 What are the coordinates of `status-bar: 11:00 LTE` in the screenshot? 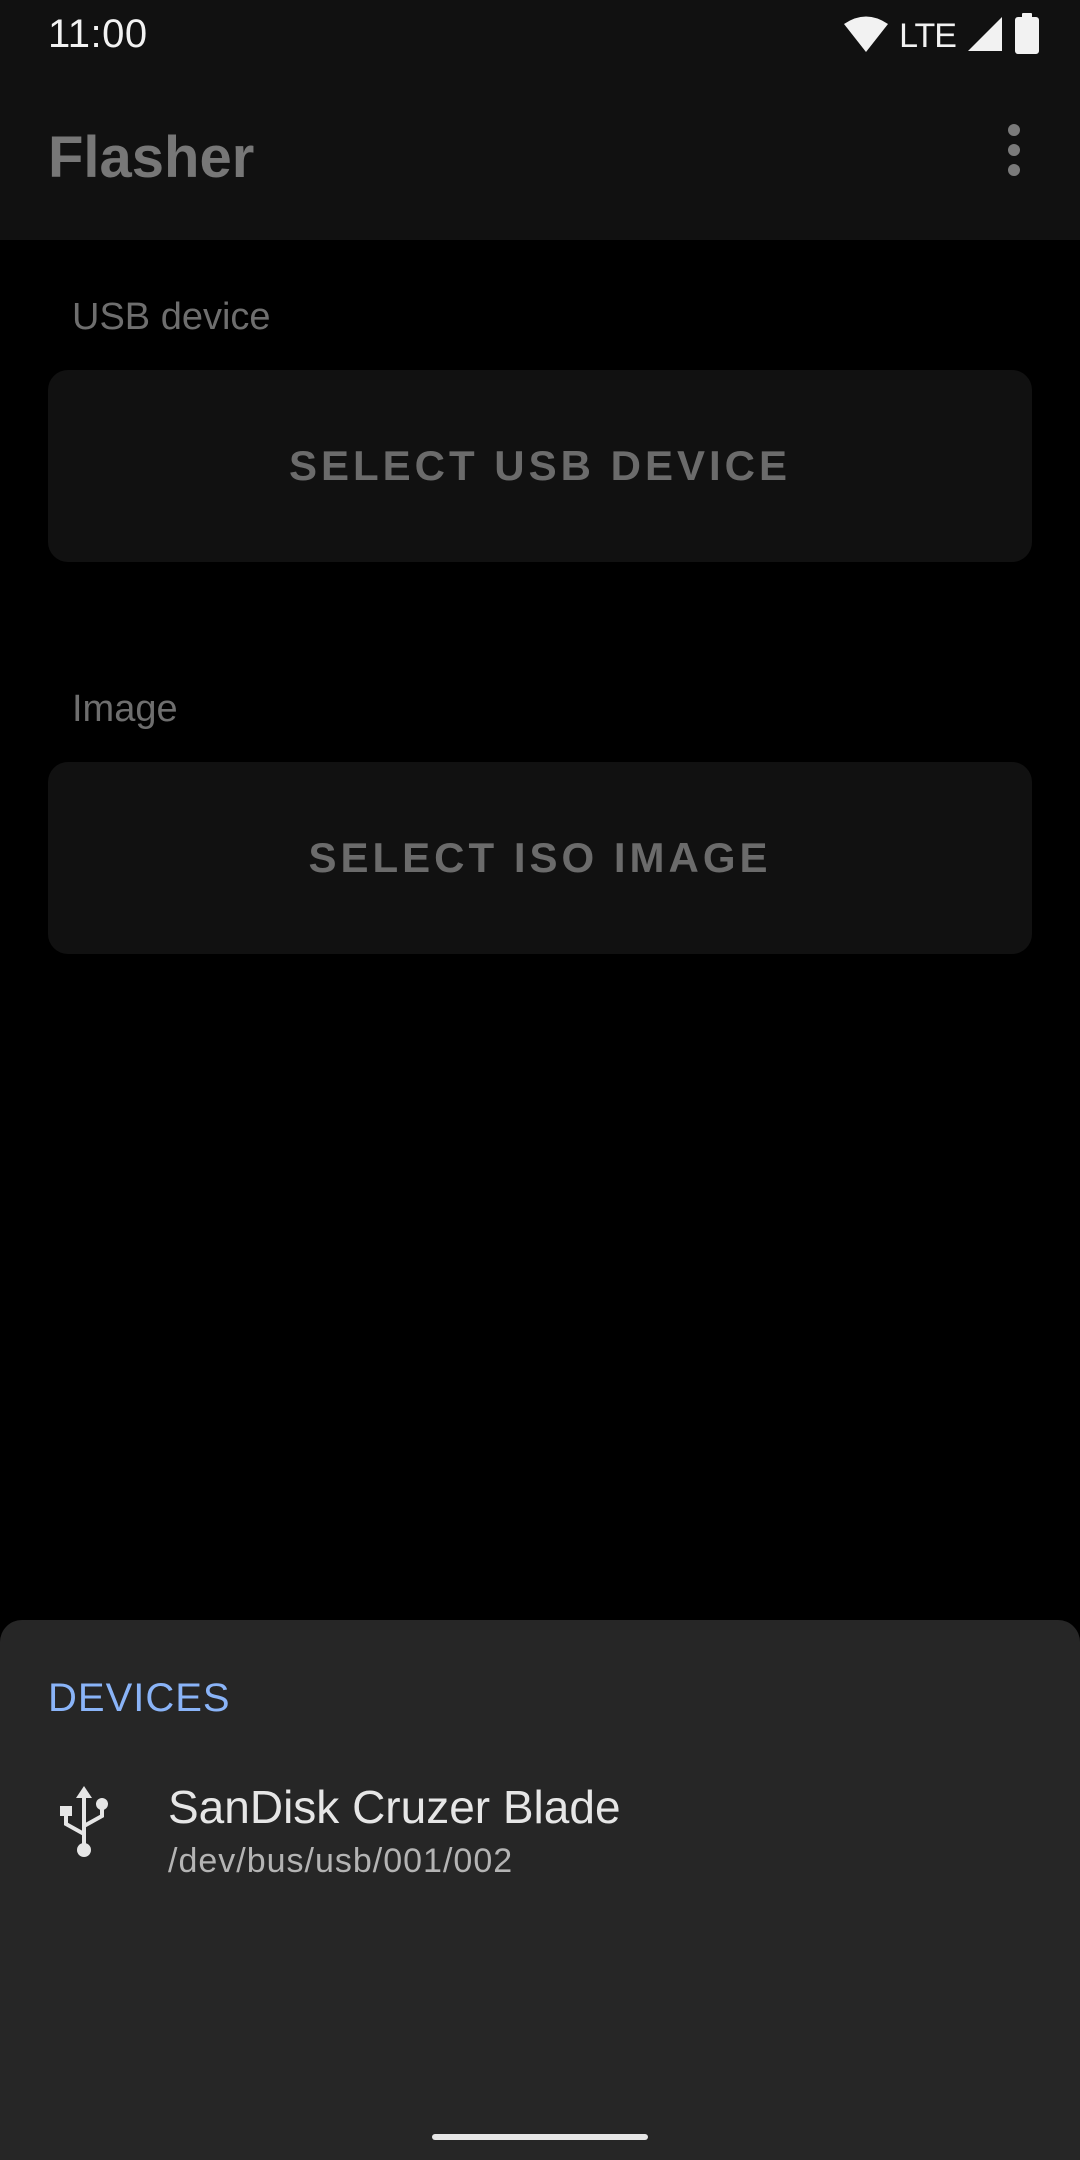 It's located at (540, 36).